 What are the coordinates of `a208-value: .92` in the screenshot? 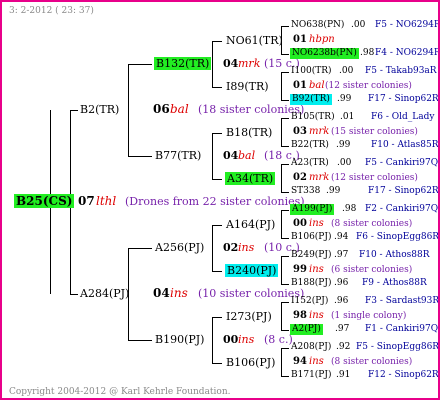 It's located at (343, 347).